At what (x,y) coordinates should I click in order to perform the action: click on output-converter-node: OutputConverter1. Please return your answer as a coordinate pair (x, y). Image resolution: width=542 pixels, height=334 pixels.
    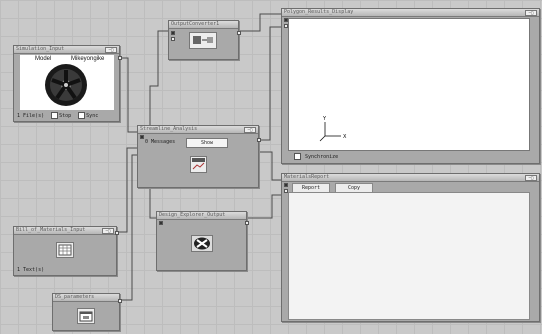
    Looking at the image, I should click on (204, 40).